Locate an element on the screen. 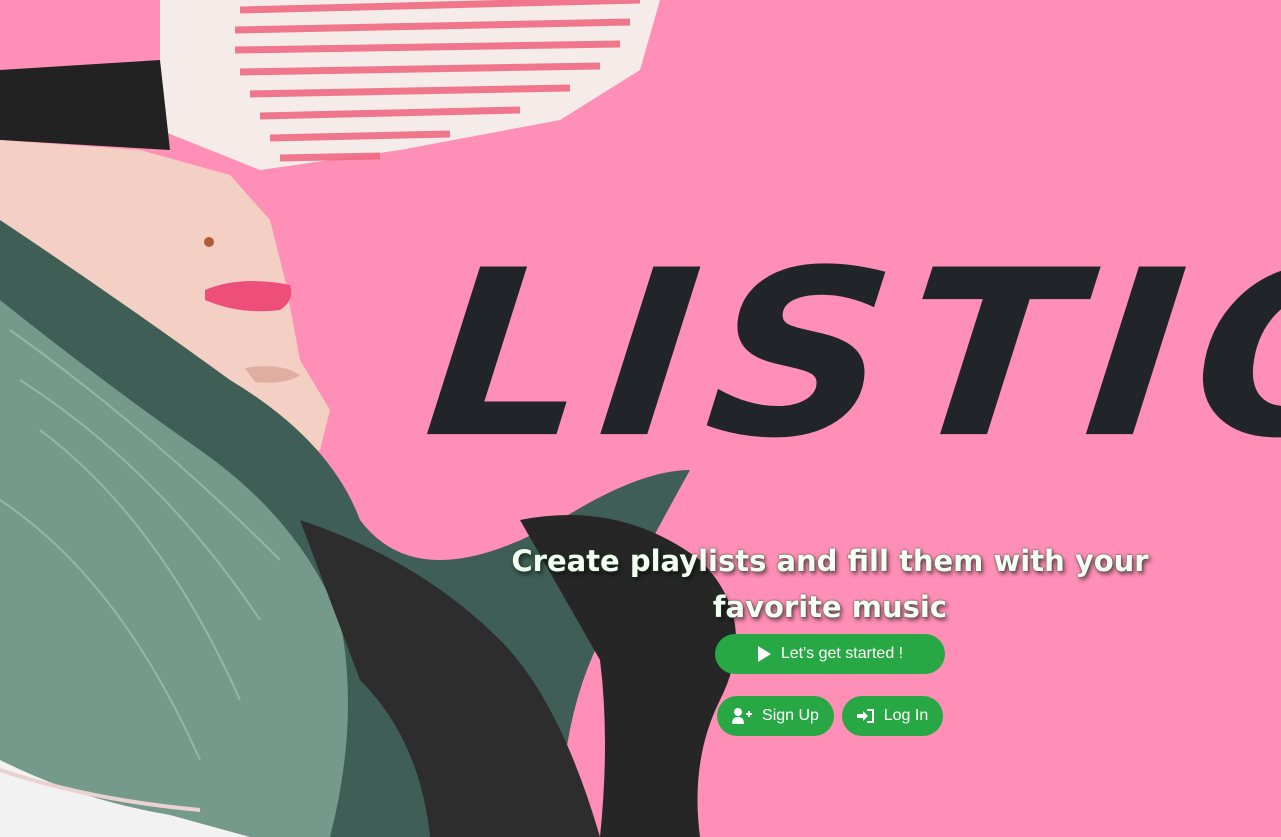  sign-in-icon is located at coordinates (865, 716).